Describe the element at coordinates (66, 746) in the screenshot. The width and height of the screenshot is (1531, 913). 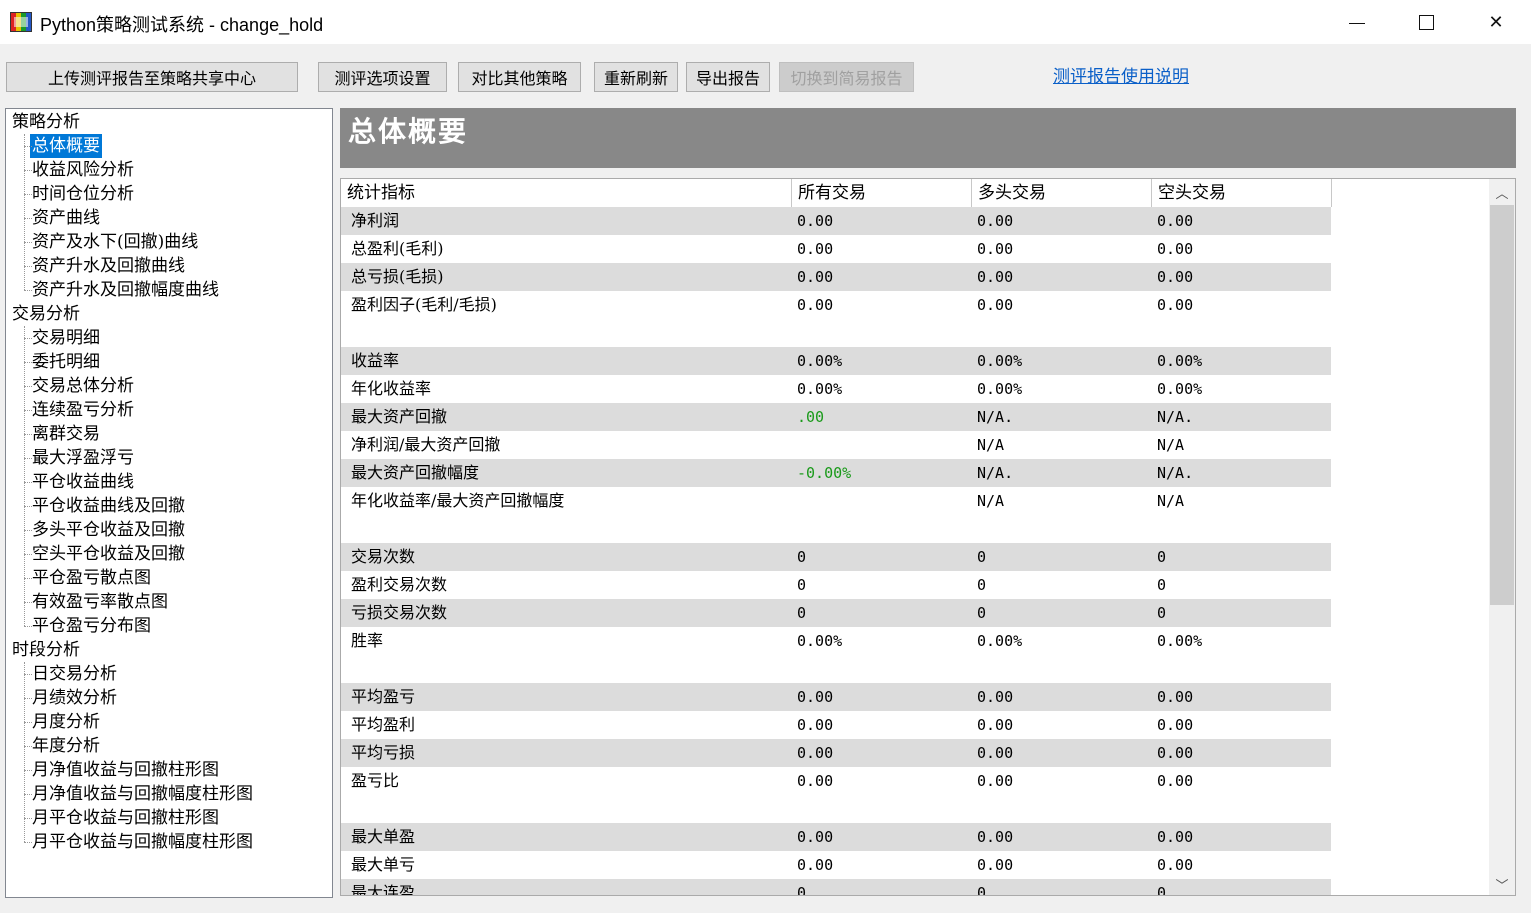
I see `tree-item-2-3: 年度分析` at that location.